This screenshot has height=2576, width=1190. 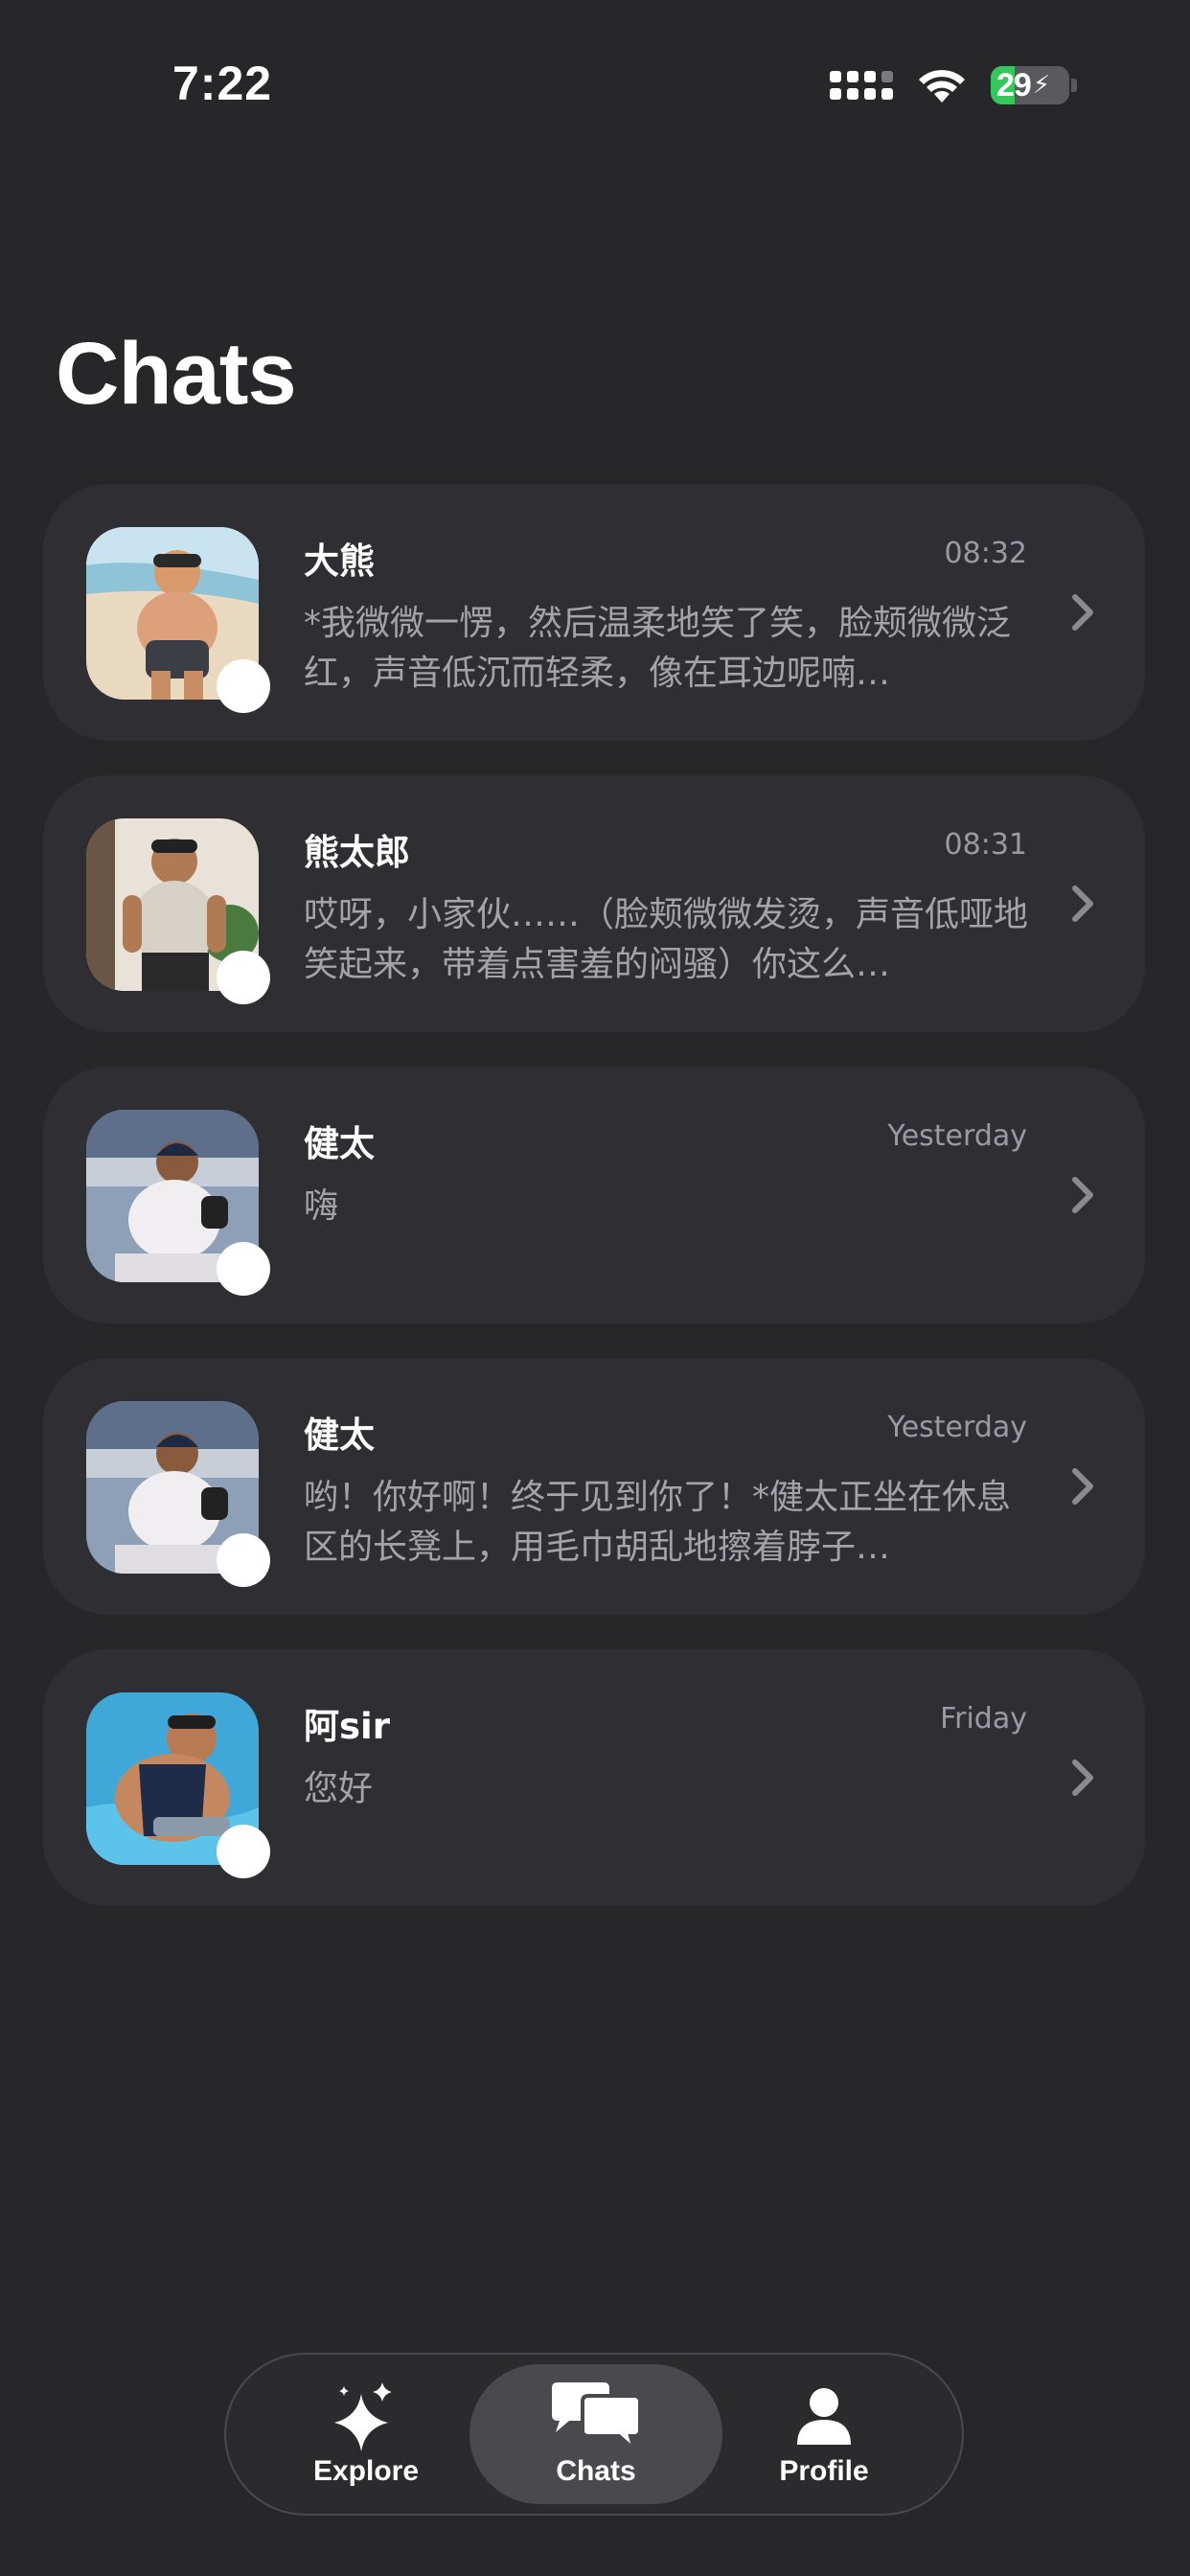 I want to click on tab-profile: Profile, so click(x=824, y=2434).